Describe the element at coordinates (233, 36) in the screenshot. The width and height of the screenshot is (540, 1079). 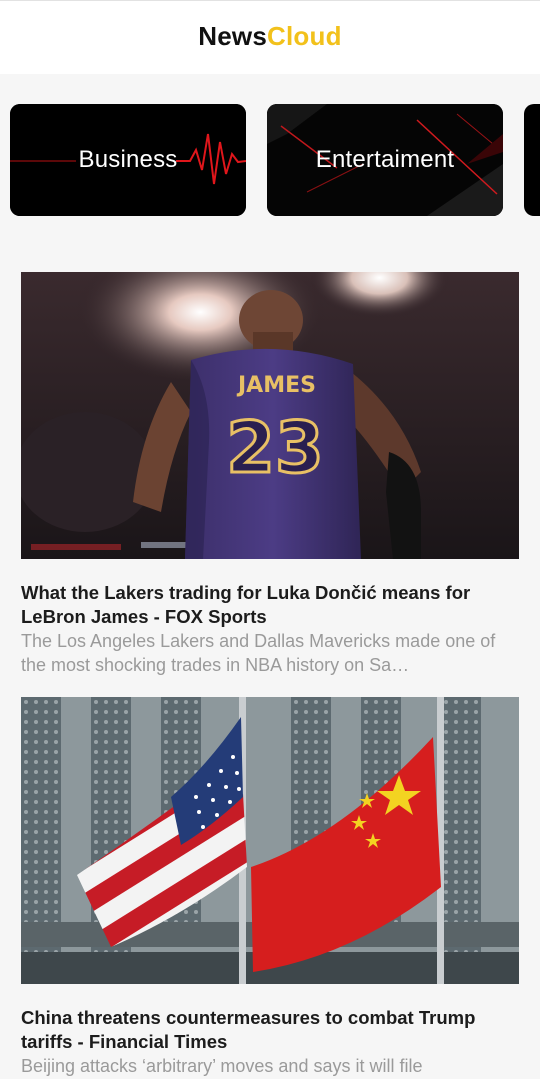
I see `brand-news: News` at that location.